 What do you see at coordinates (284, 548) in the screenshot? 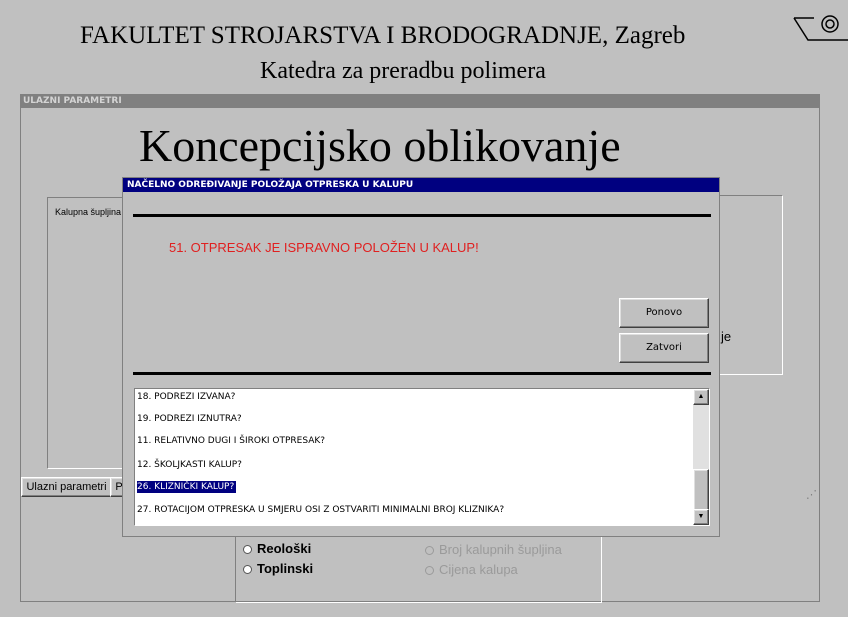
I see `radio-reoloski-label: Reološki` at bounding box center [284, 548].